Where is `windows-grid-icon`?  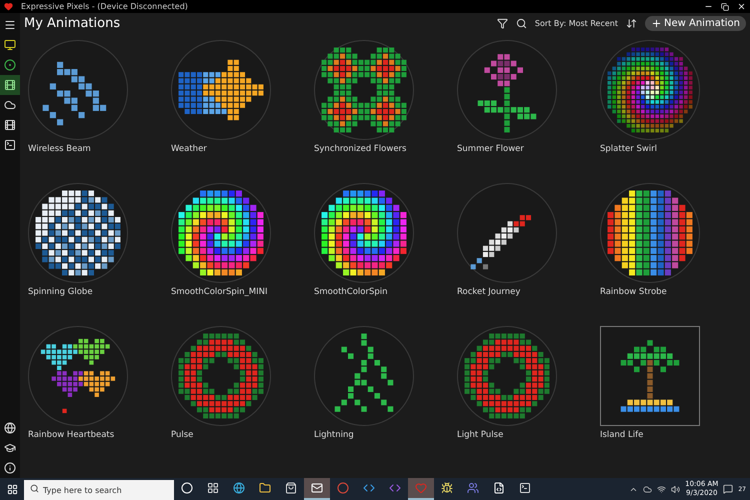 windows-grid-icon is located at coordinates (213, 488).